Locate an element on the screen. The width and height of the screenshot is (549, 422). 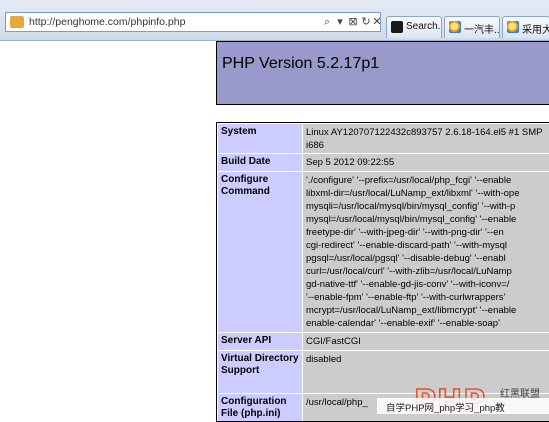
search-tab-icon is located at coordinates (397, 27).